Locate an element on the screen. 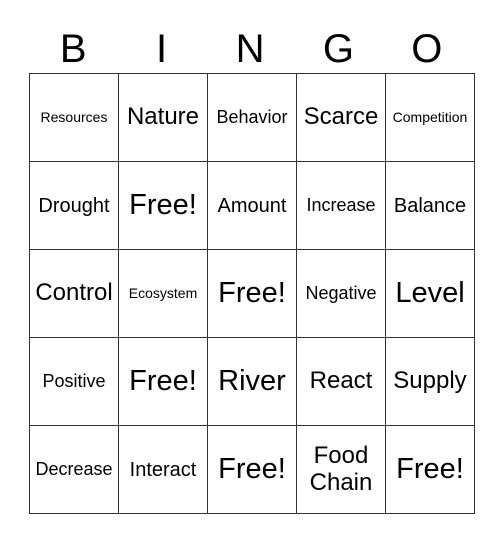  header-letter-n: N is located at coordinates (250, 49).